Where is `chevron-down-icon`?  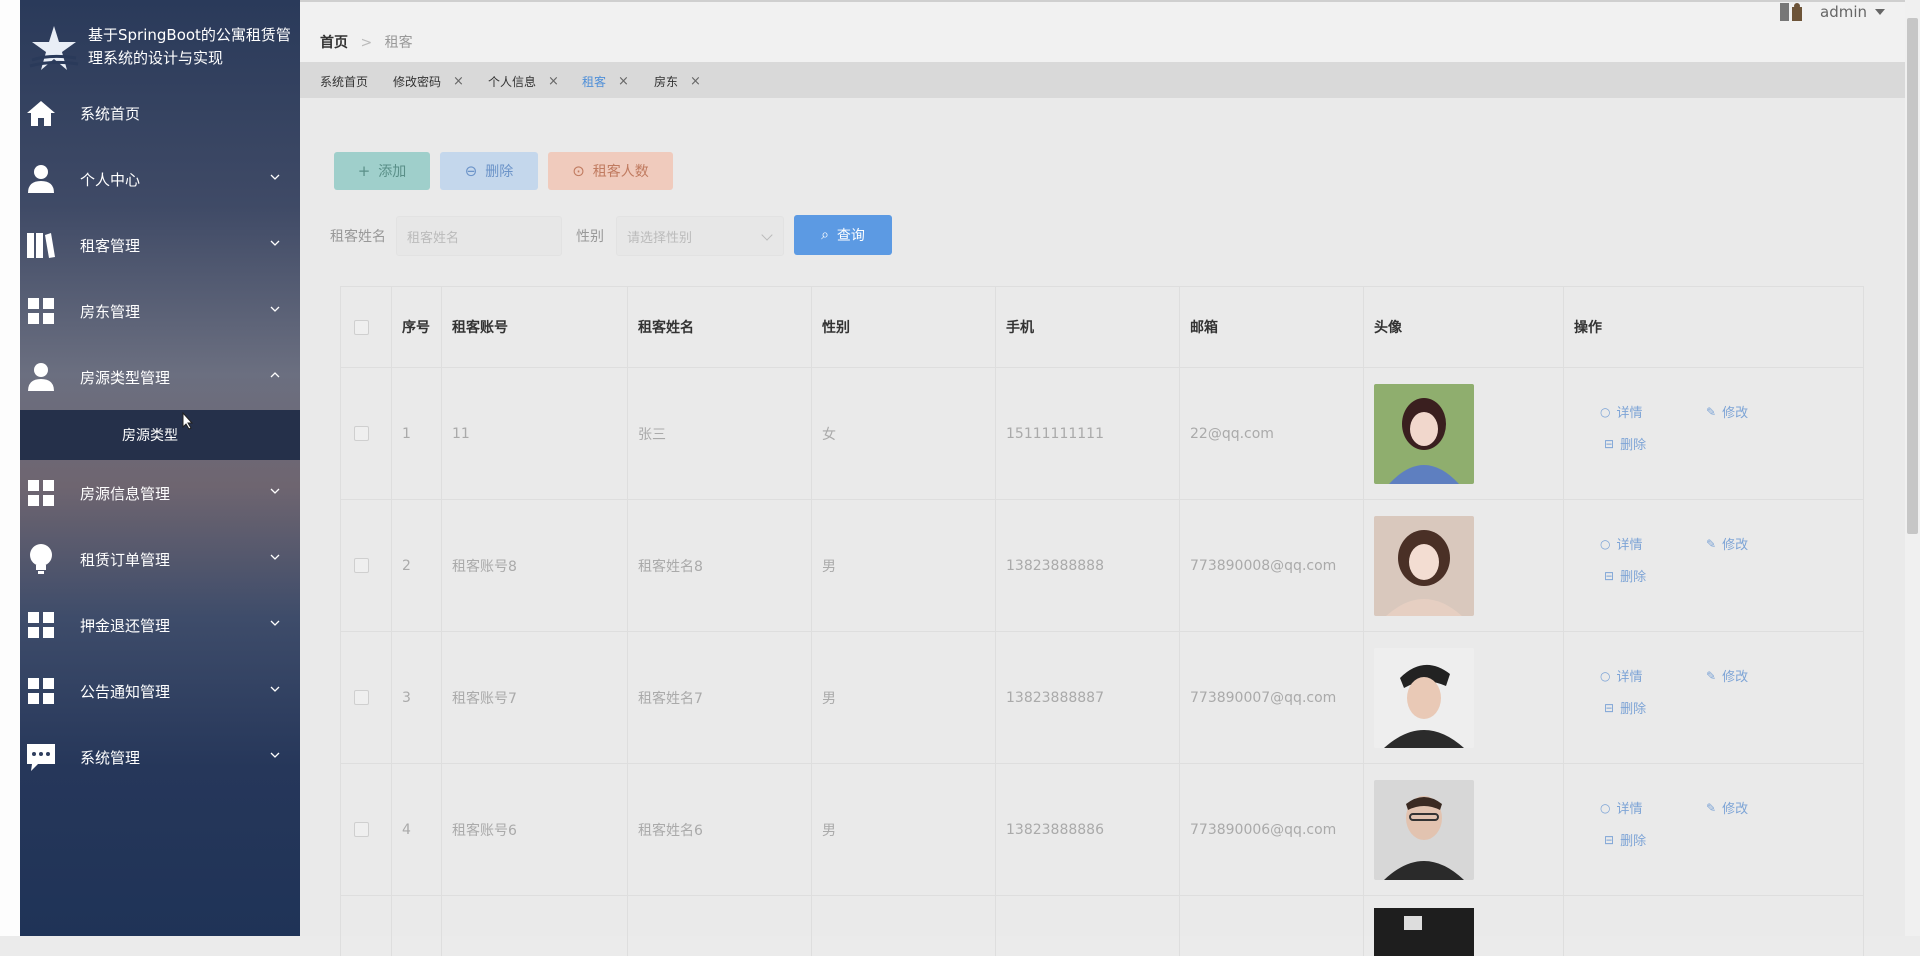 chevron-down-icon is located at coordinates (275, 177).